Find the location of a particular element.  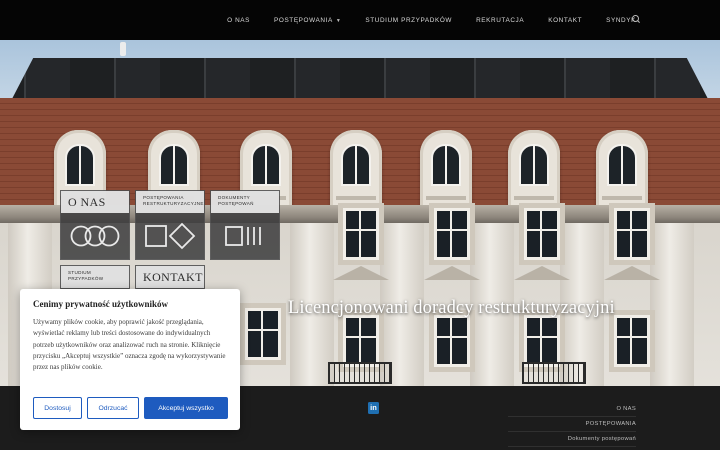

customize-button: Dostosuj is located at coordinates (57, 408).